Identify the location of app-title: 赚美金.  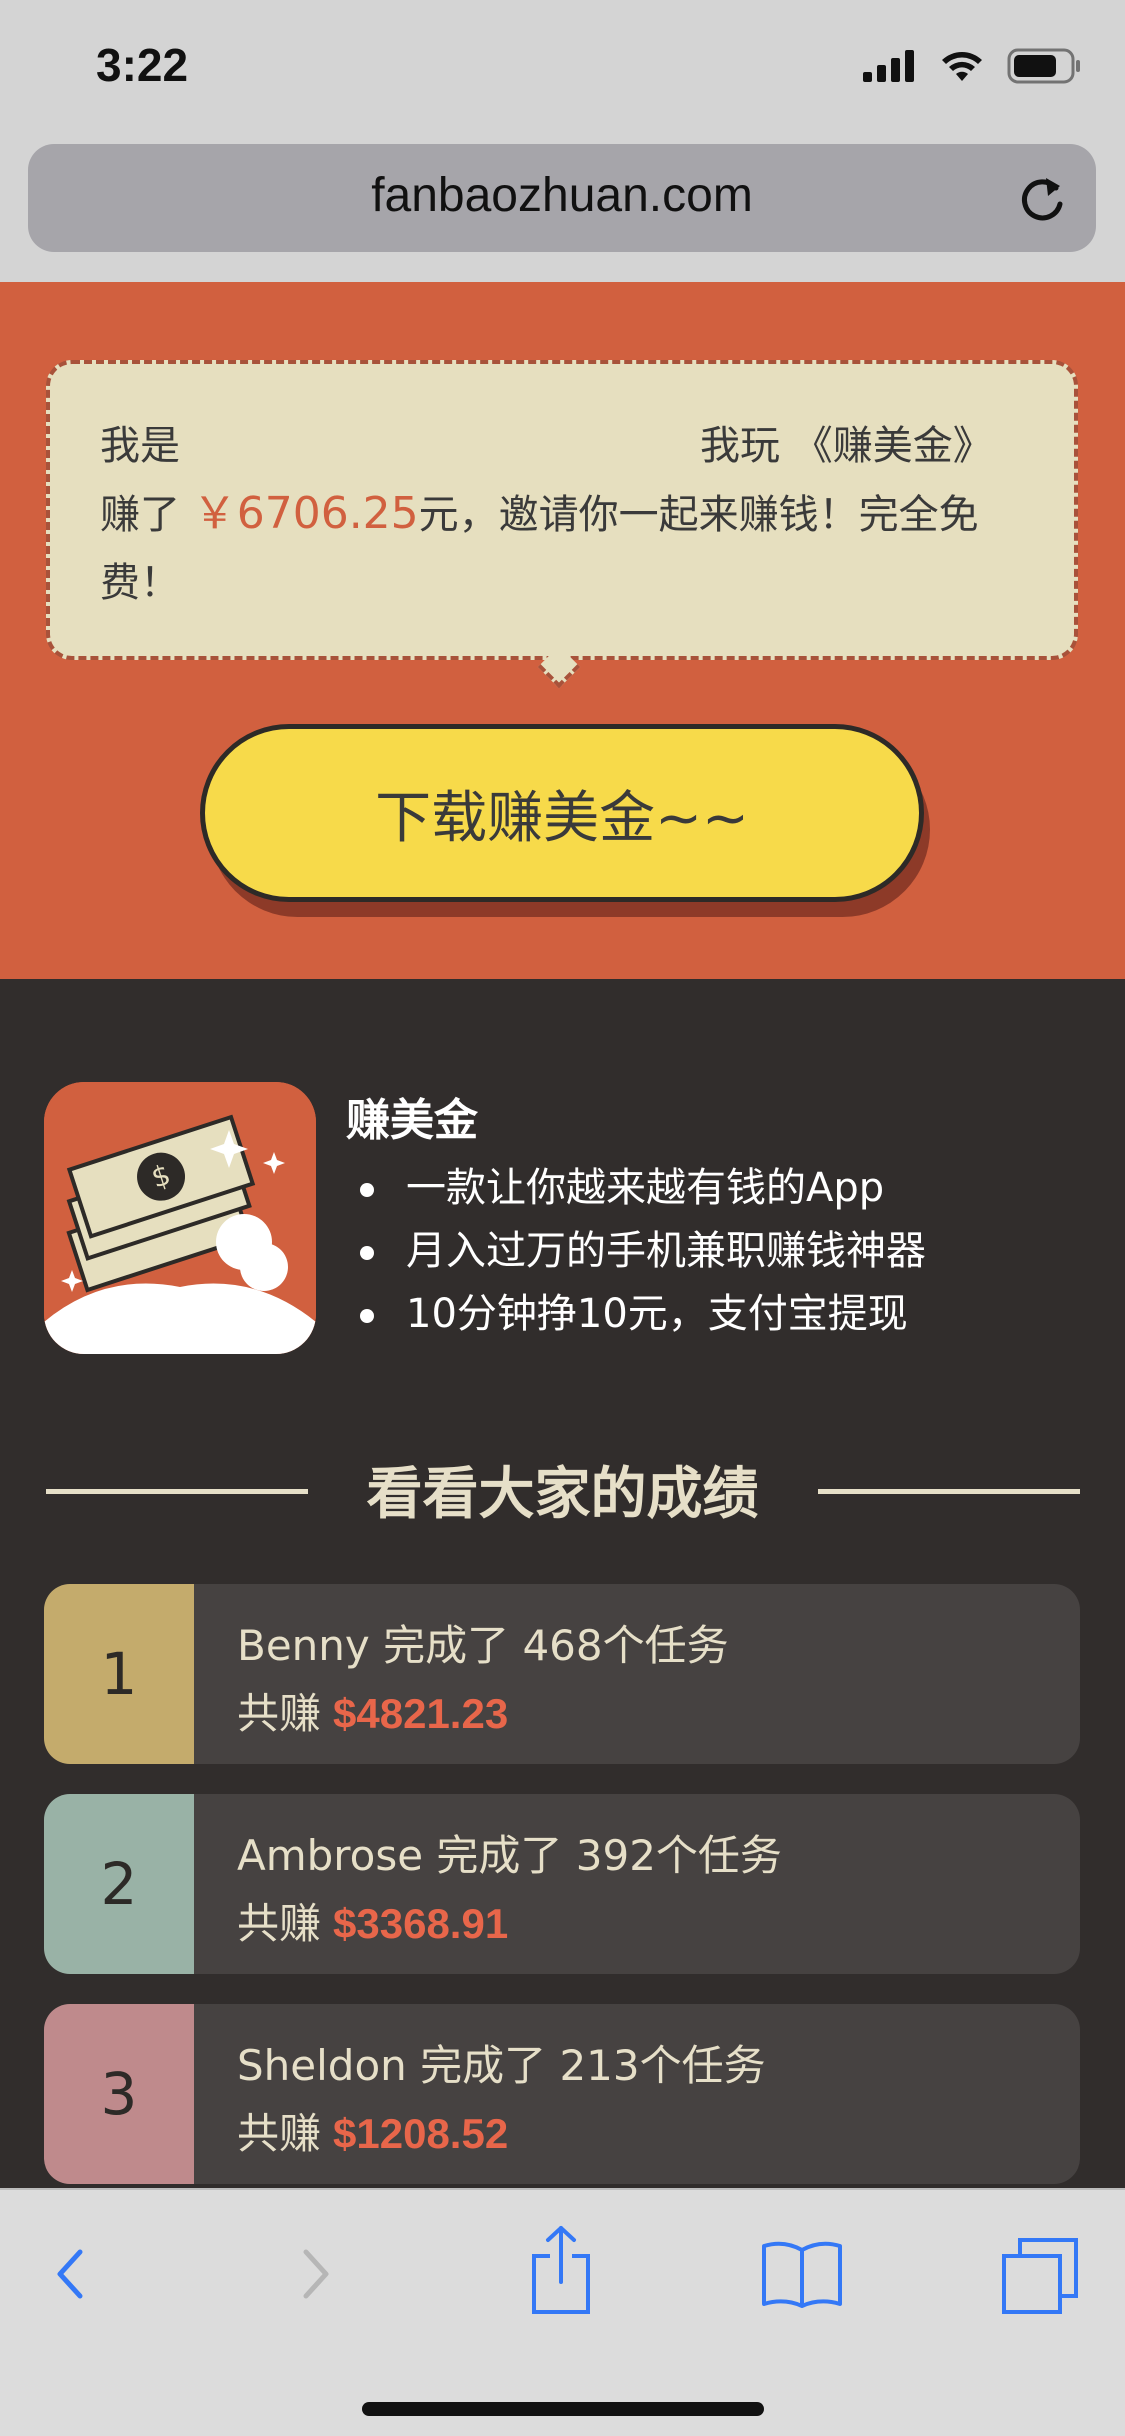
(412, 1120).